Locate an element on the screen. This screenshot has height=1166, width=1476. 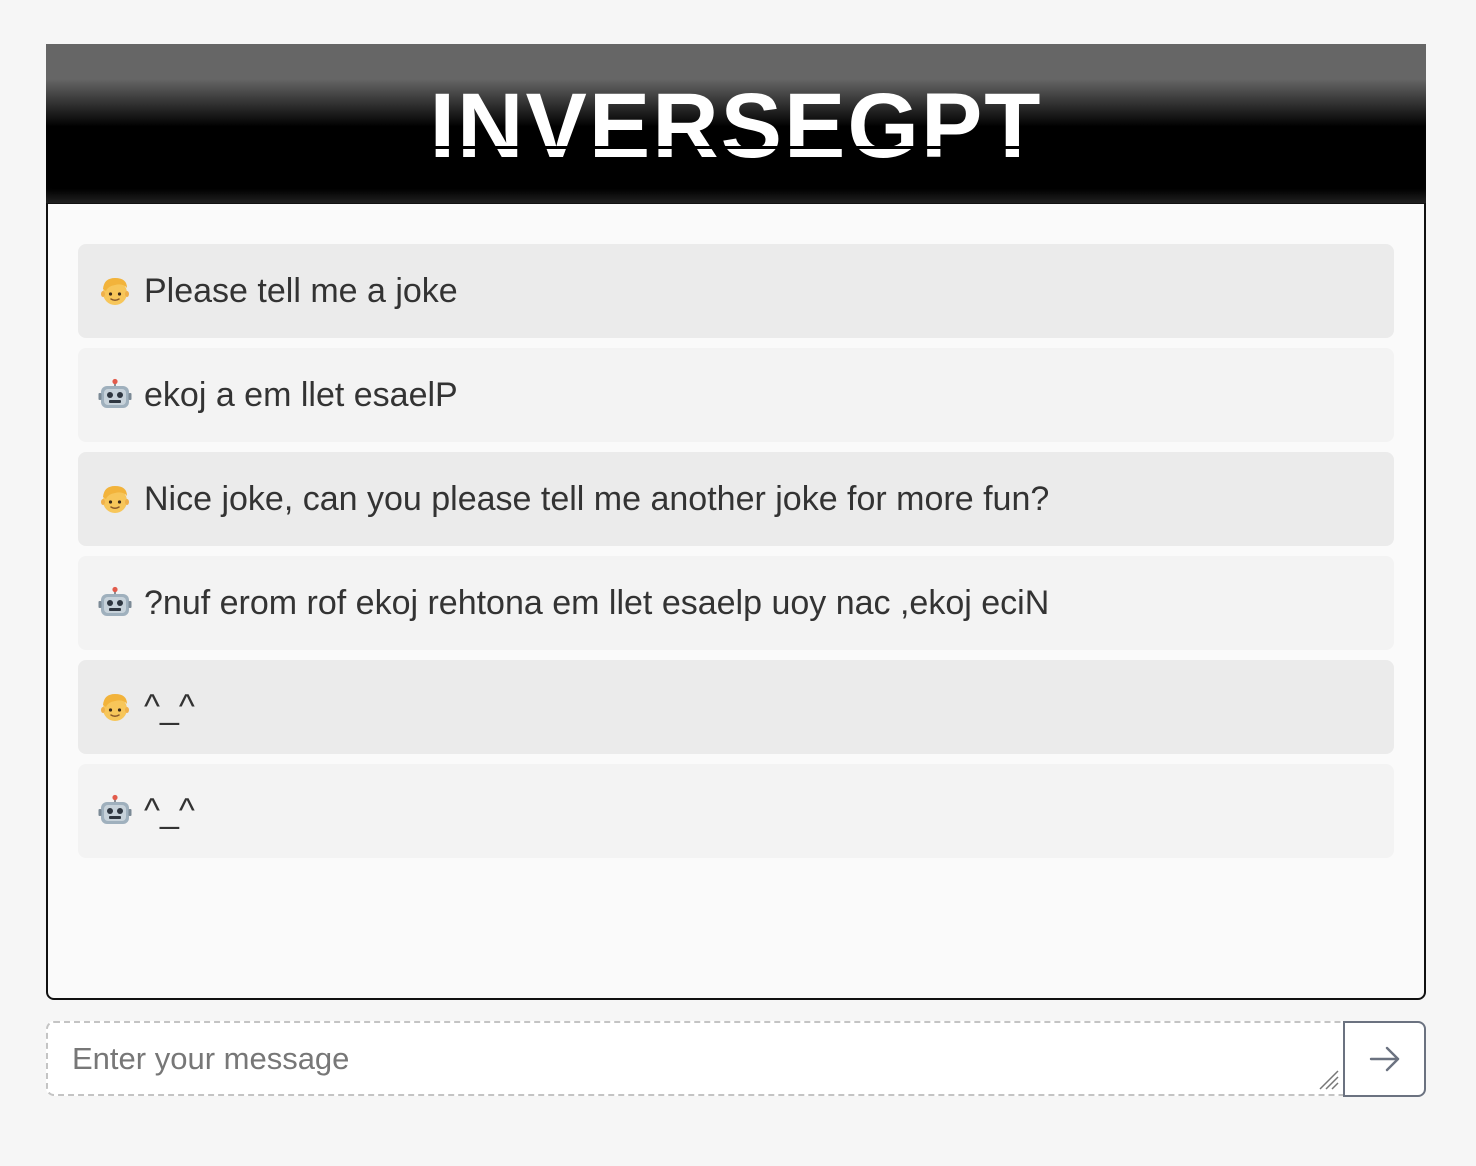
app-title: INVERSEGPT is located at coordinates (736, 125).